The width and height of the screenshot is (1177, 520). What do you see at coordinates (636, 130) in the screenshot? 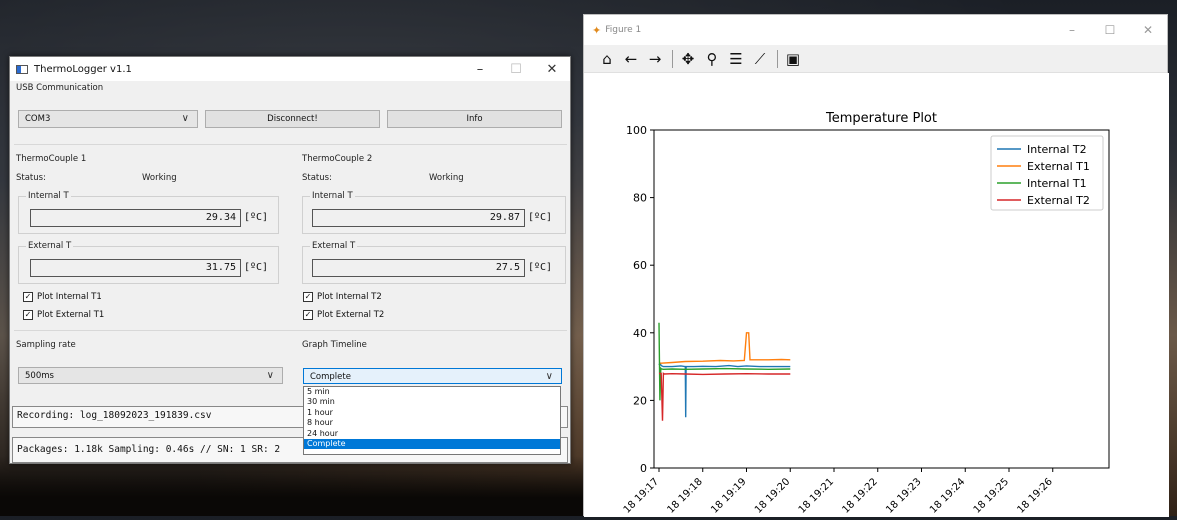
I see `y-tick-label: 100` at bounding box center [636, 130].